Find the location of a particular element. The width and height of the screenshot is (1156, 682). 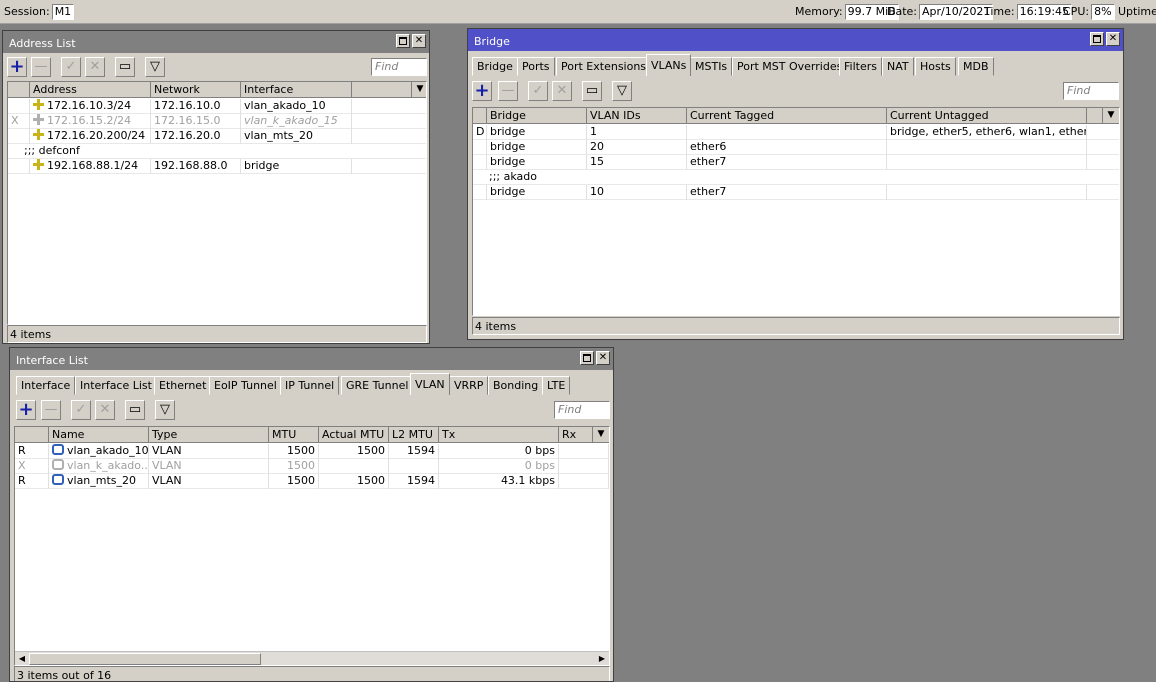

tab-port-mst-overrides: Port MST Overrides is located at coordinates (790, 66).